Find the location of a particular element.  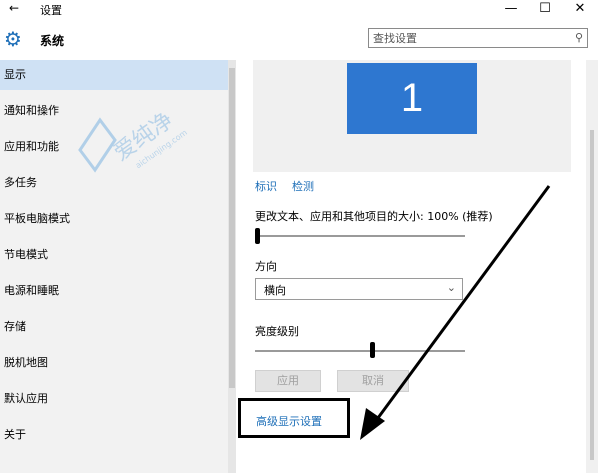

content-scrollbar is located at coordinates (592, 266).